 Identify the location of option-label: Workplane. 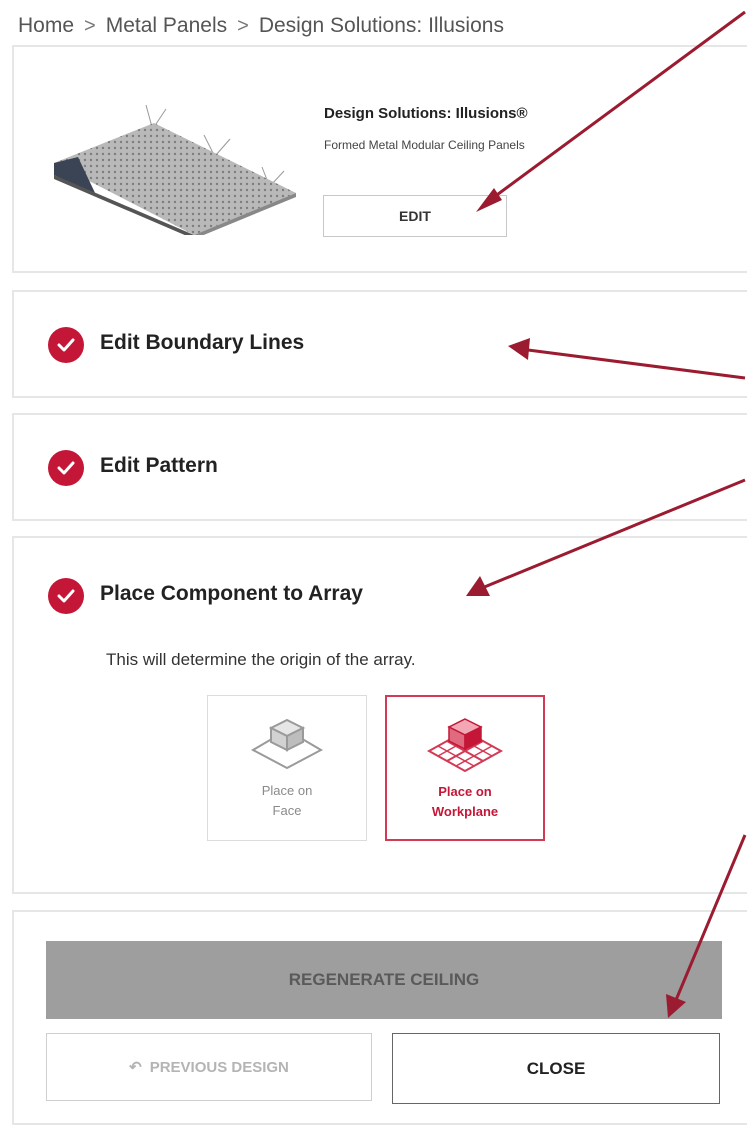
(465, 811).